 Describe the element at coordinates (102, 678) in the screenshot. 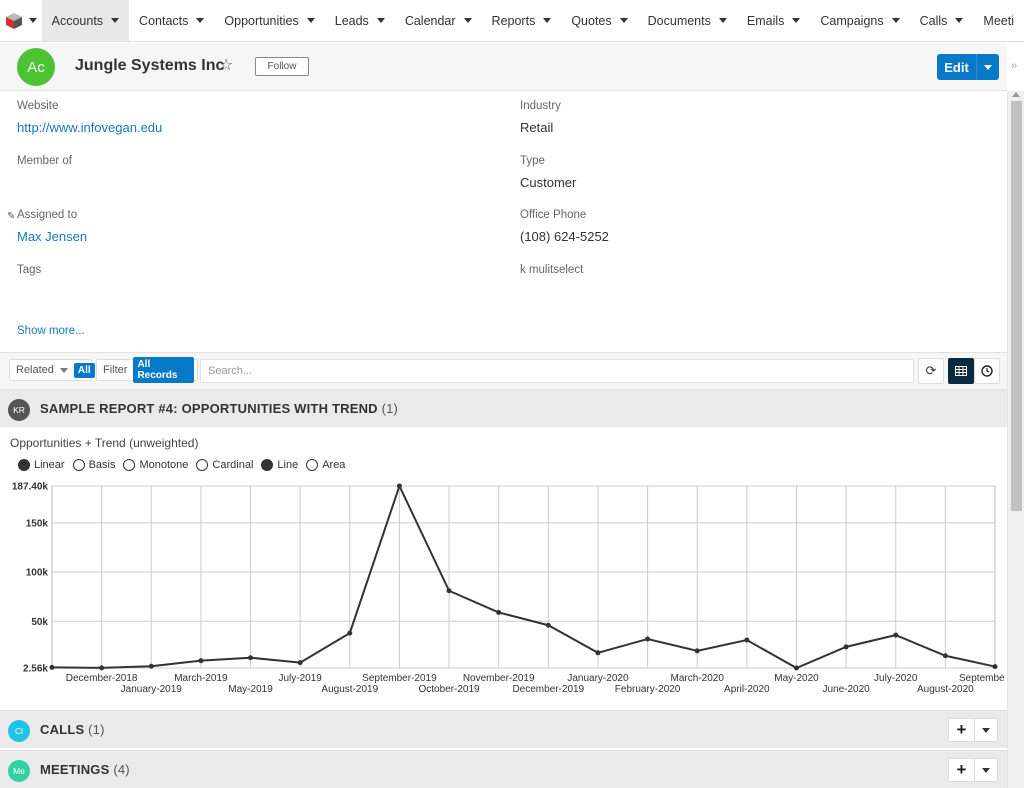

I see `x-tick-label: December-2018` at that location.